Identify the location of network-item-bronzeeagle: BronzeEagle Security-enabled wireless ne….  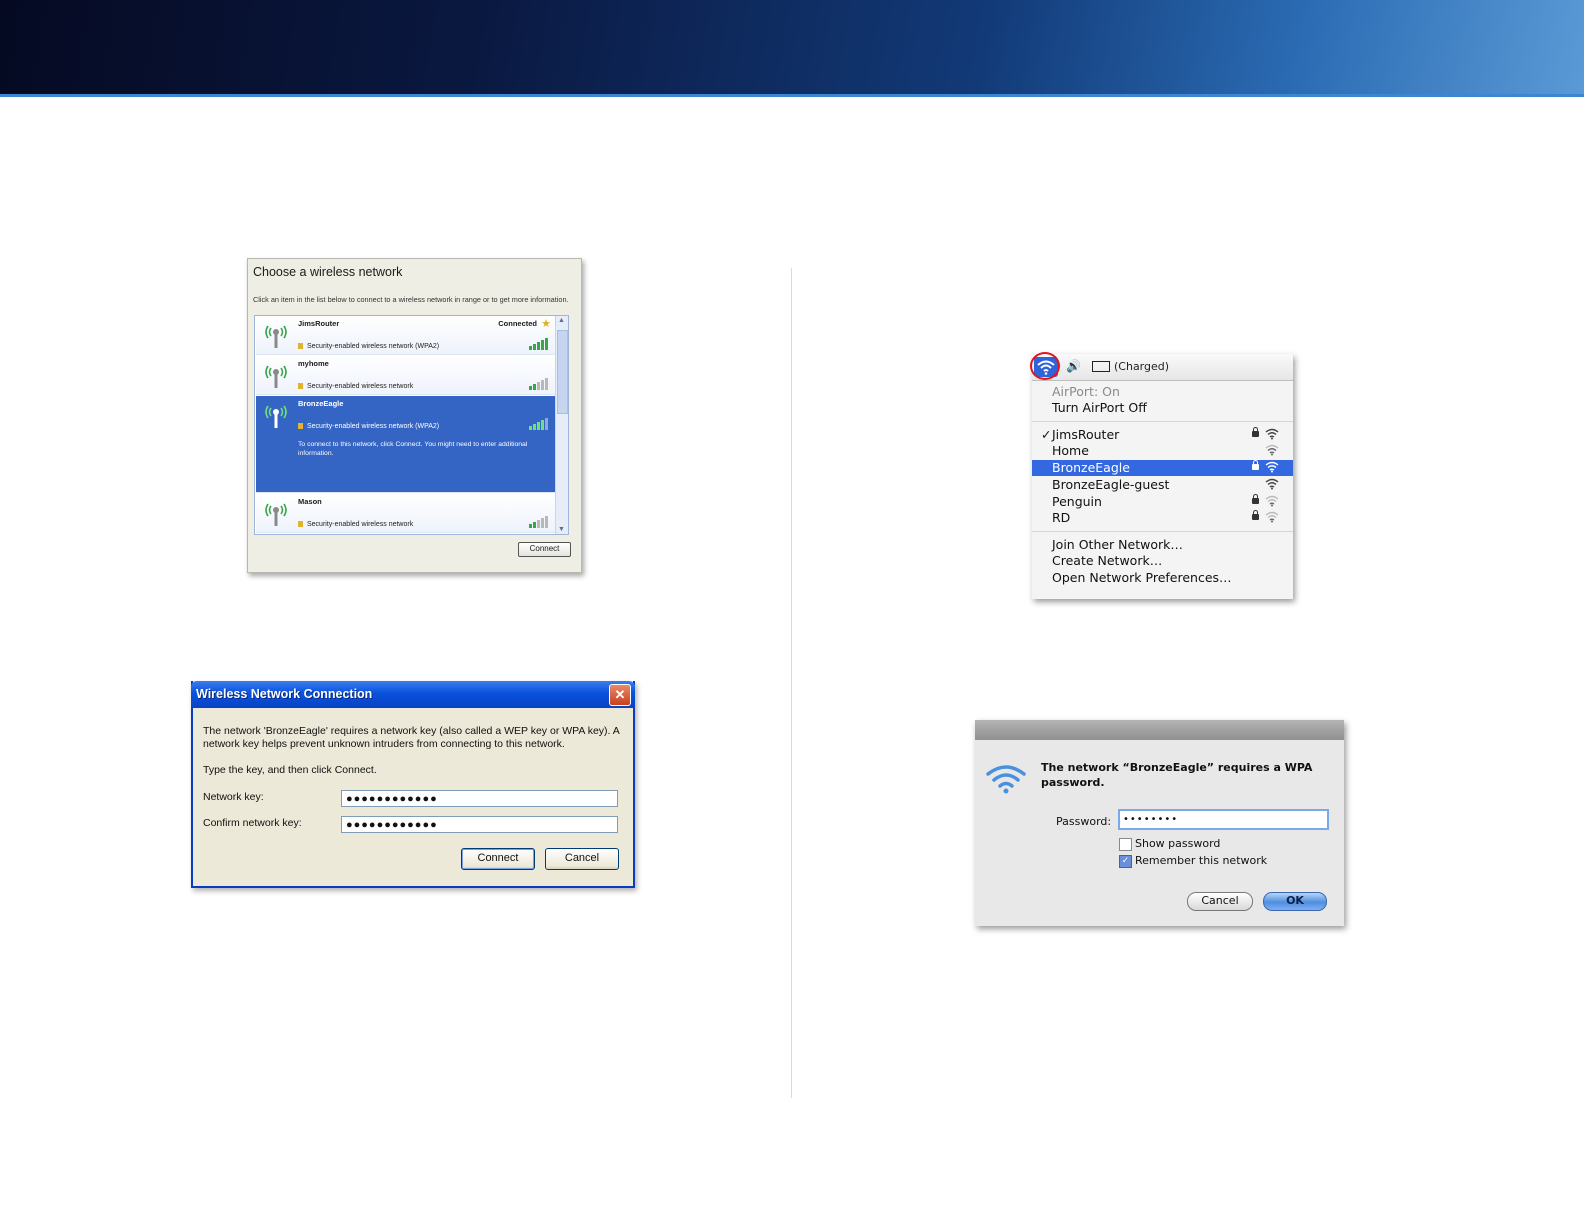
(405, 444).